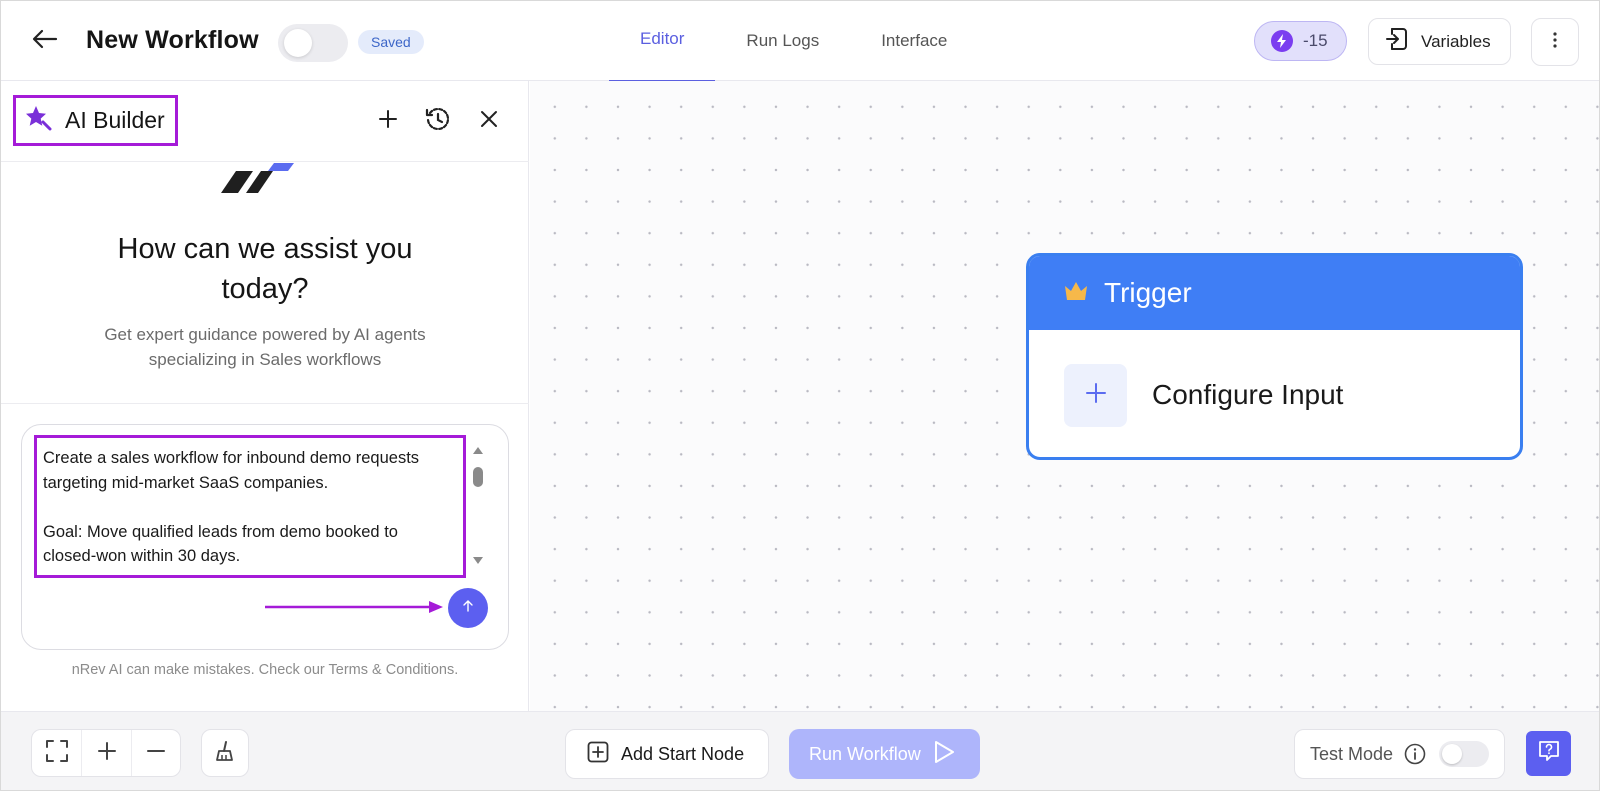 Image resolution: width=1600 pixels, height=791 pixels. I want to click on workflow-title: New Workflow, so click(172, 40).